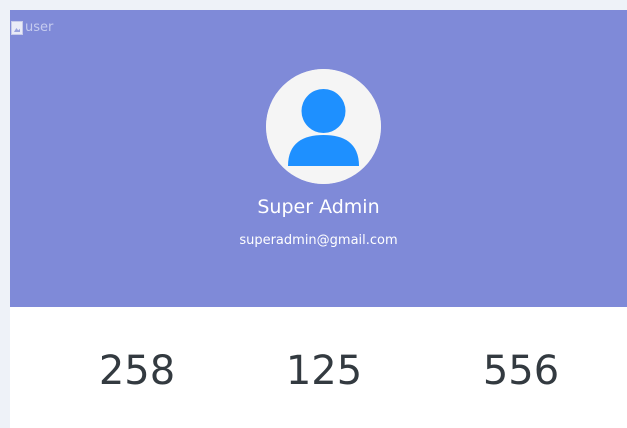  I want to click on broken-user-image: user, so click(32, 28).